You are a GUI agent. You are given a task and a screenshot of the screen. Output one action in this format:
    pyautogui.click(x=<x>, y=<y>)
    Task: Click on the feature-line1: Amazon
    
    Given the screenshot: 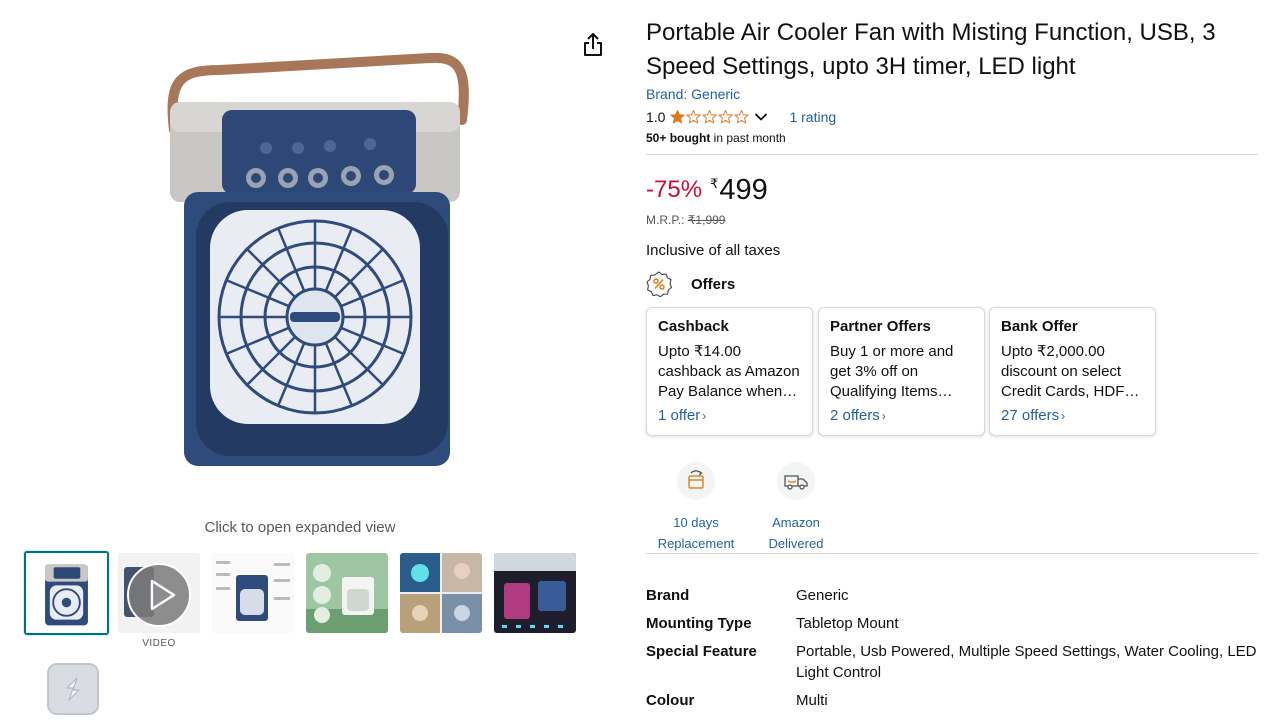 What is the action you would take?
    pyautogui.click(x=796, y=522)
    